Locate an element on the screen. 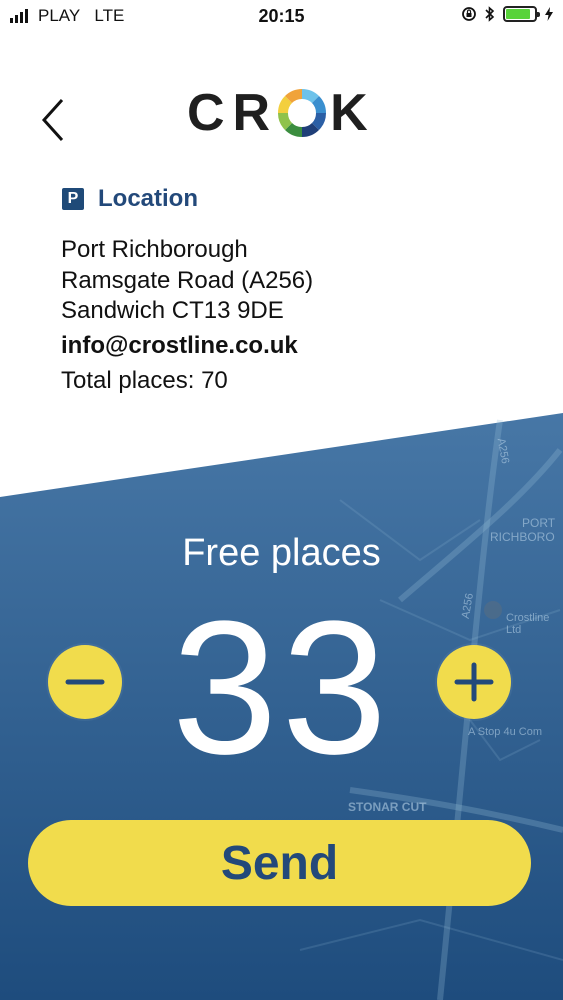 The width and height of the screenshot is (563, 1000). send-button: Send is located at coordinates (279, 863).